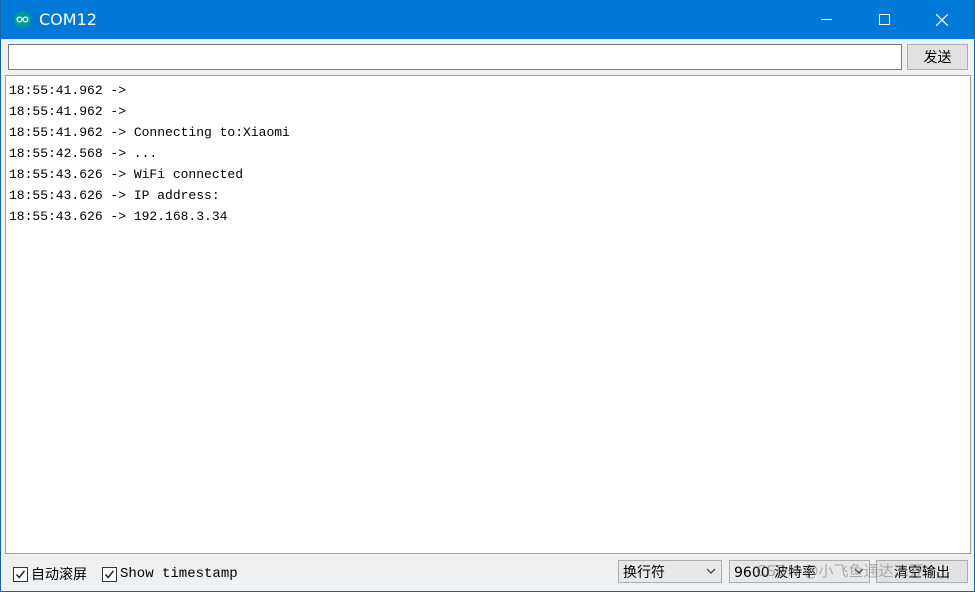 Image resolution: width=975 pixels, height=592 pixels. Describe the element at coordinates (126, 174) in the screenshot. I see `output-line: 18:55:43.626 -> WiFi connected` at that location.